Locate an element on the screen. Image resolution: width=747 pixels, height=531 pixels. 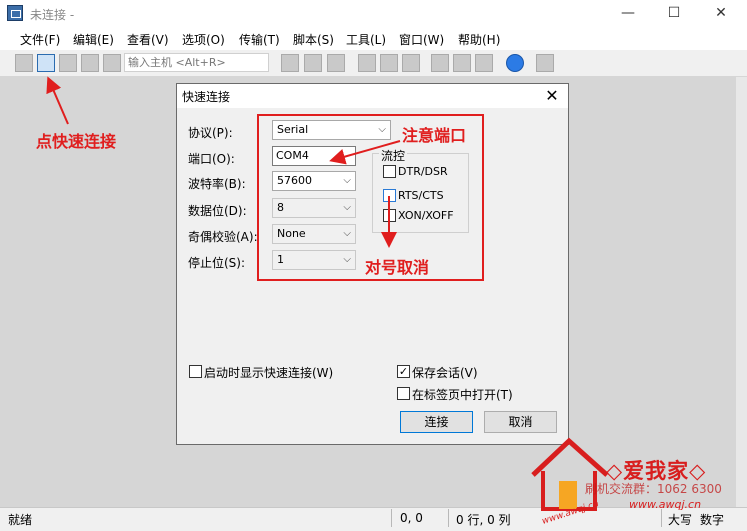
watermark-brand: ◇爱我家◇ is located at coordinates (656, 471).